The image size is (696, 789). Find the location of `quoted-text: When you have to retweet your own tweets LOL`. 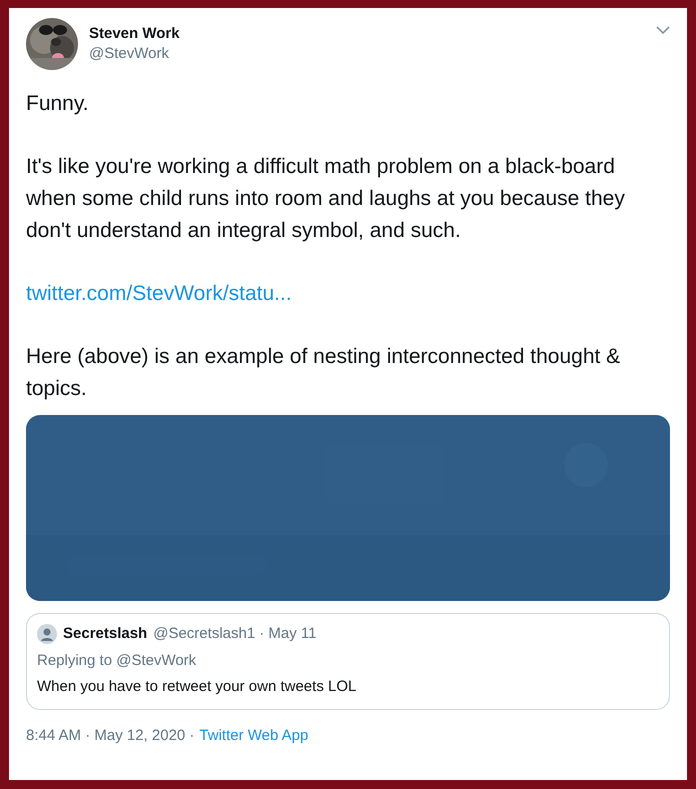

quoted-text: When you have to retweet your own tweets LOL is located at coordinates (197, 687).